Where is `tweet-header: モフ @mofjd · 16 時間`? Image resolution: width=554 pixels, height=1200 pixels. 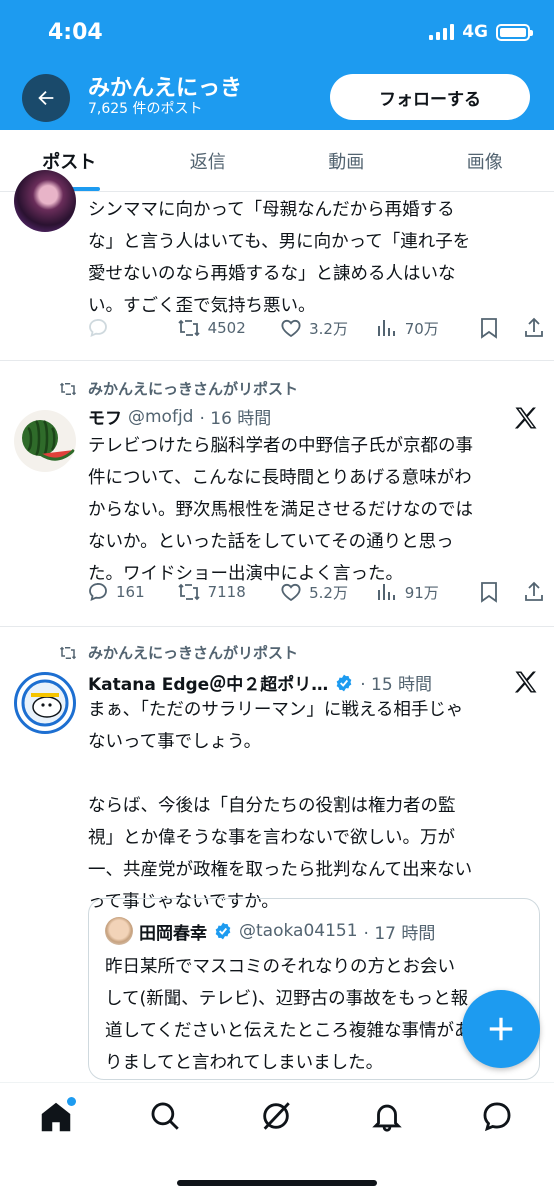 tweet-header: モフ @mofjd · 16 時間 is located at coordinates (180, 417).